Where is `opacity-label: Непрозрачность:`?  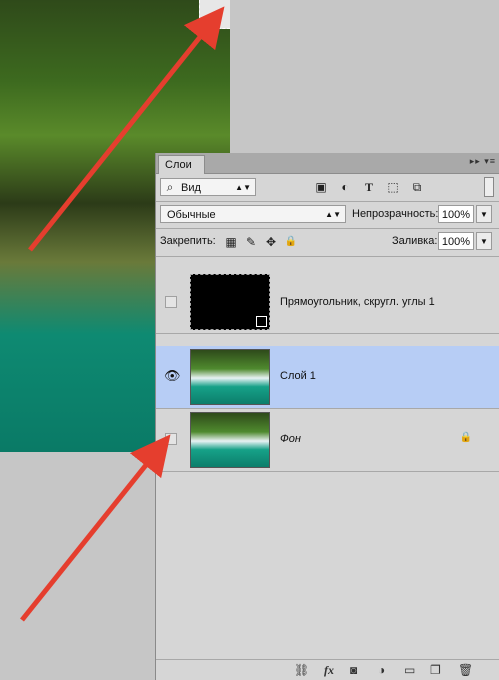
opacity-label: Непрозрачность: is located at coordinates (395, 214).